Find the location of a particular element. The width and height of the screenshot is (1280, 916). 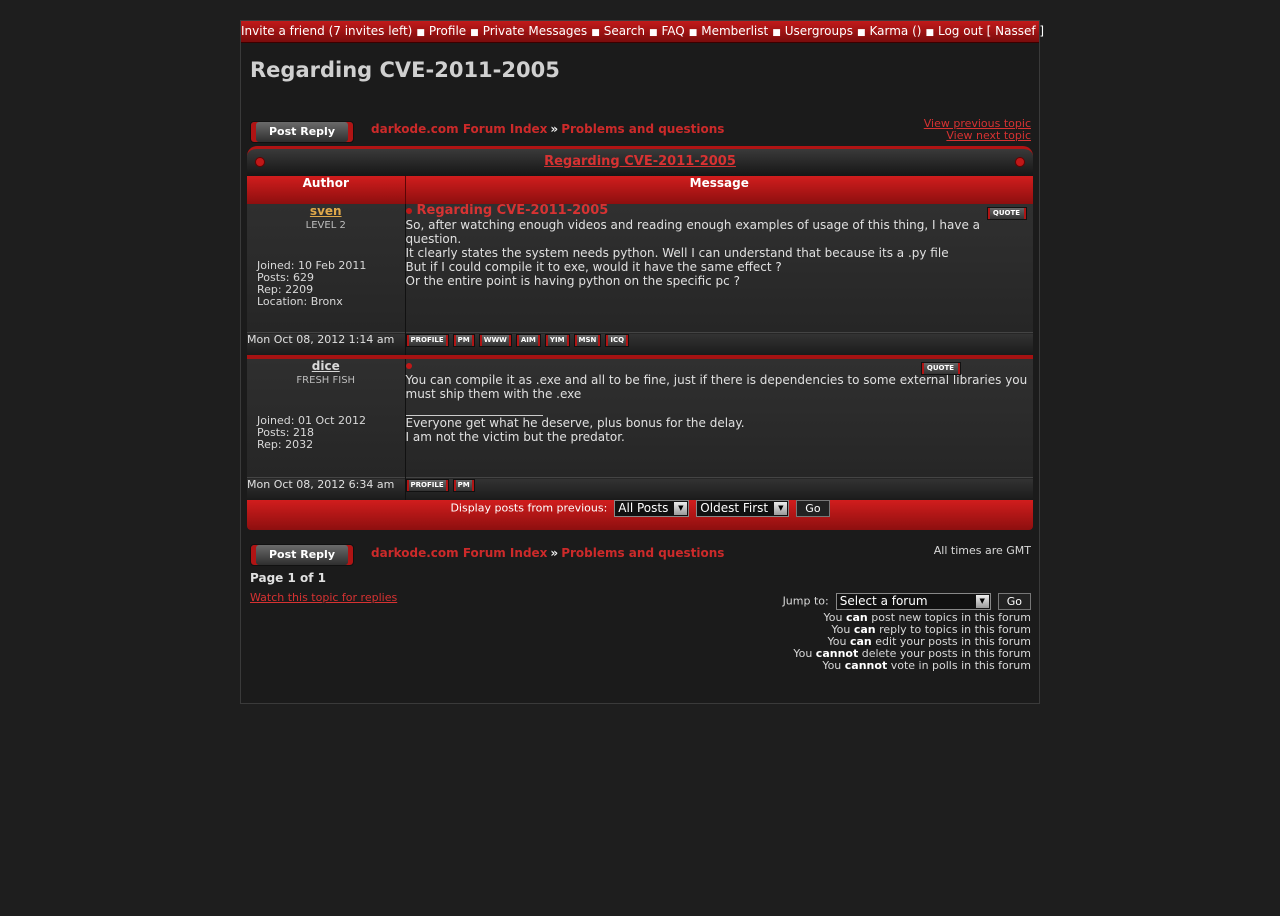

nav-search-link: Search is located at coordinates (624, 31).